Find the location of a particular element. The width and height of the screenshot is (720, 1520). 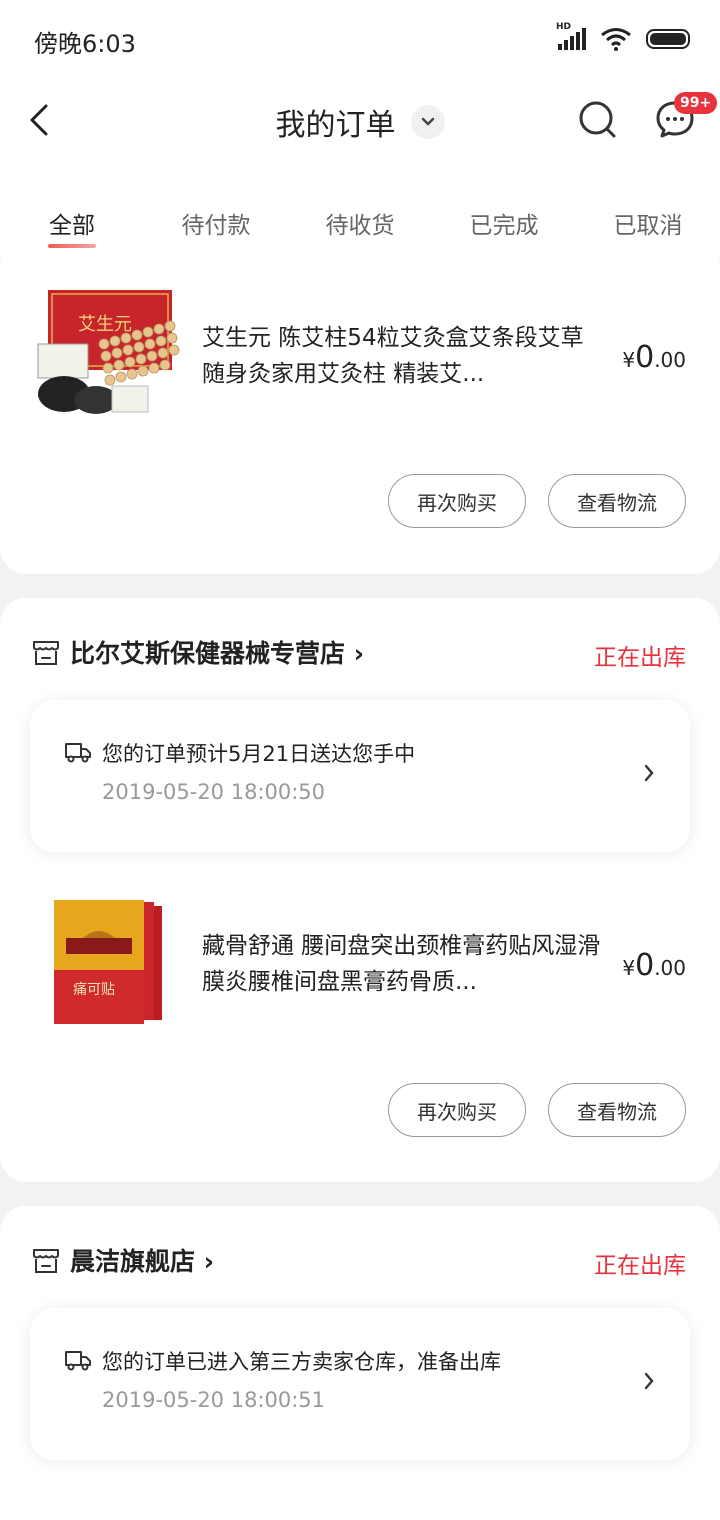

battery-icon is located at coordinates (668, 39).